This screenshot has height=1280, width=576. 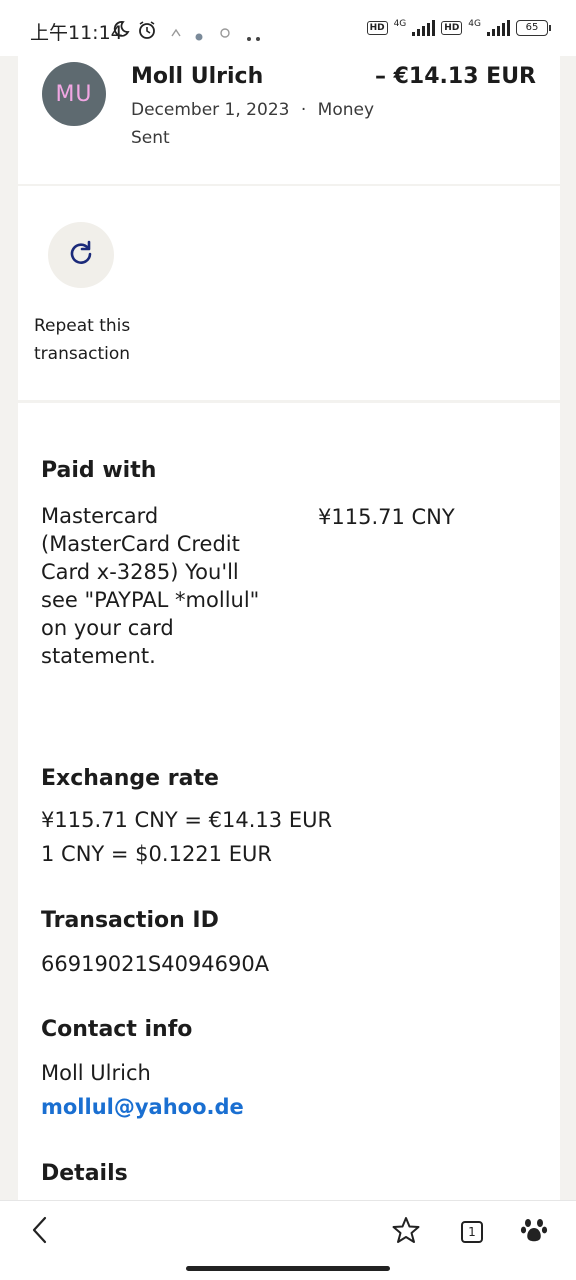 I want to click on network-type-2: 4G, so click(x=474, y=24).